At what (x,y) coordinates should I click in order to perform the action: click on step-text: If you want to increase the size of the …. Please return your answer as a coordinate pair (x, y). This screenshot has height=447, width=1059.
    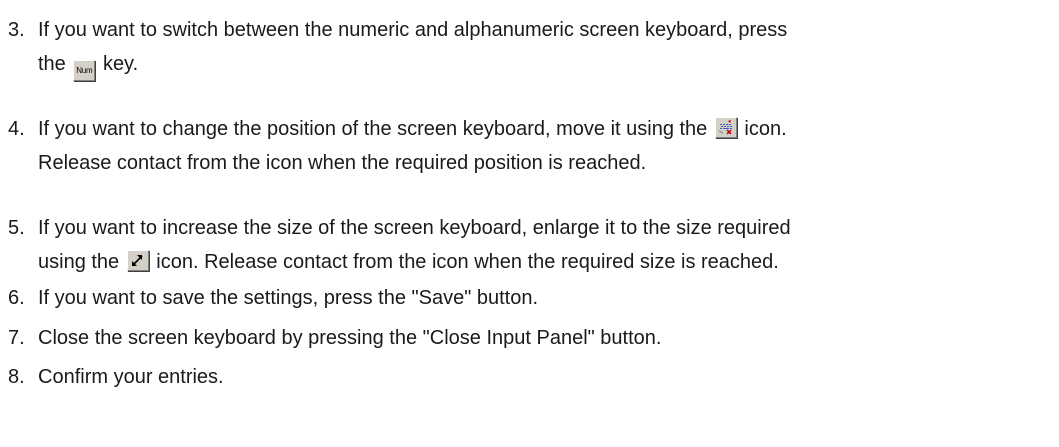
    Looking at the image, I should click on (414, 228).